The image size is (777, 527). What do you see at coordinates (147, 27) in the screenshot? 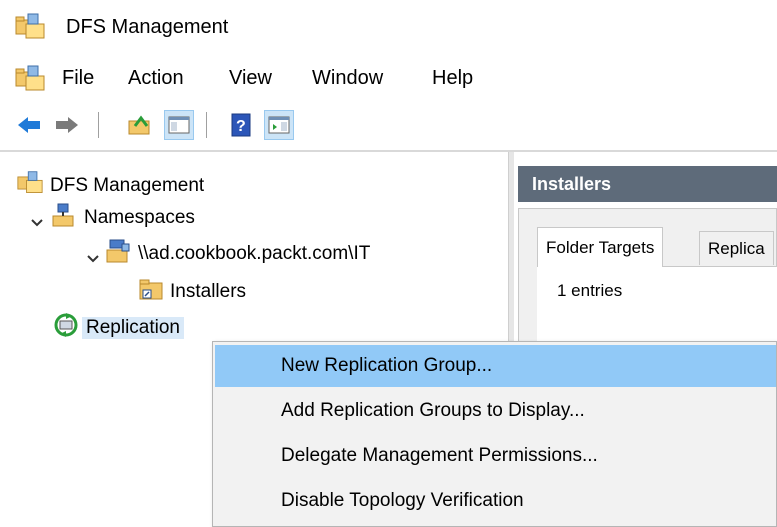
I see `window-title: DFS Management` at bounding box center [147, 27].